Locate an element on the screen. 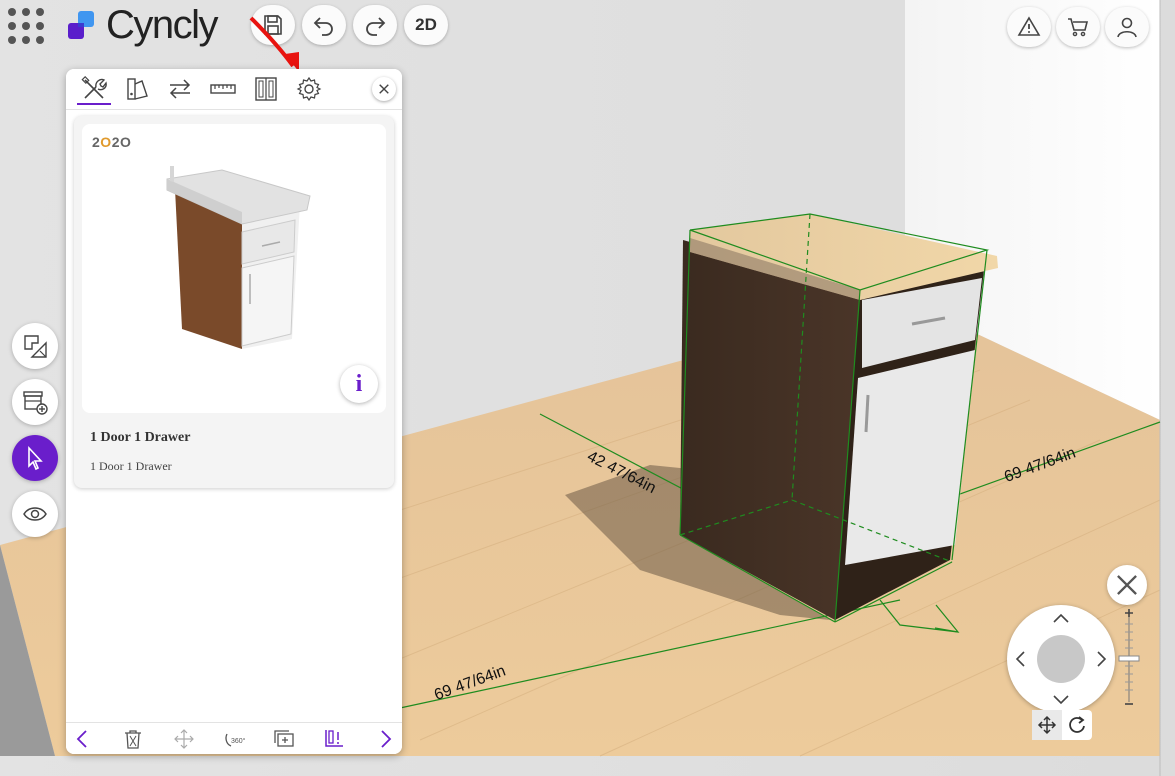  user-icon is located at coordinates (1127, 27).